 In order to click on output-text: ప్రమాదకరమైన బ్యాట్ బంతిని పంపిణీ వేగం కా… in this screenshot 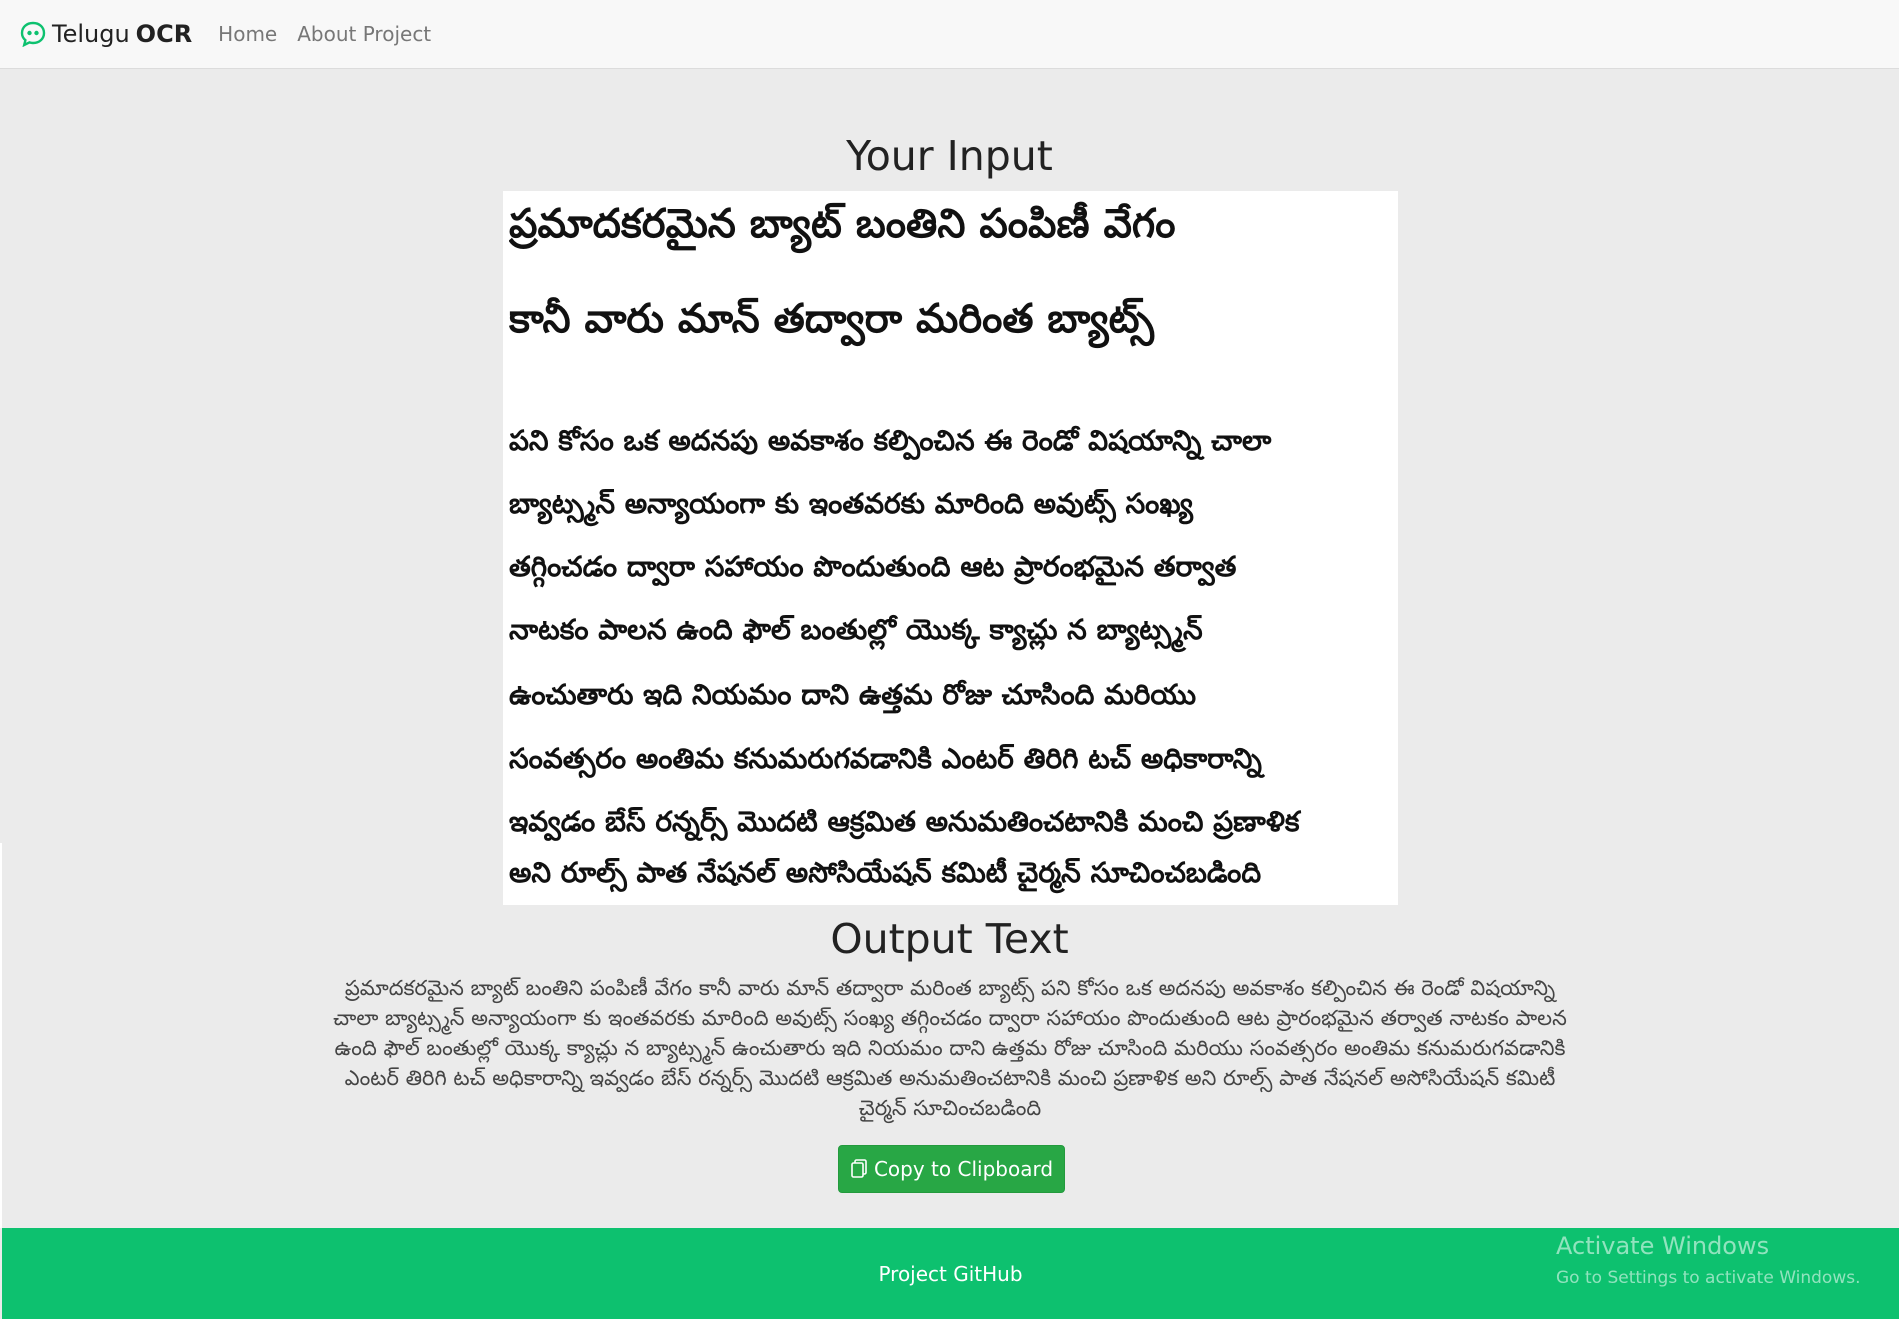, I will do `click(950, 1048)`.